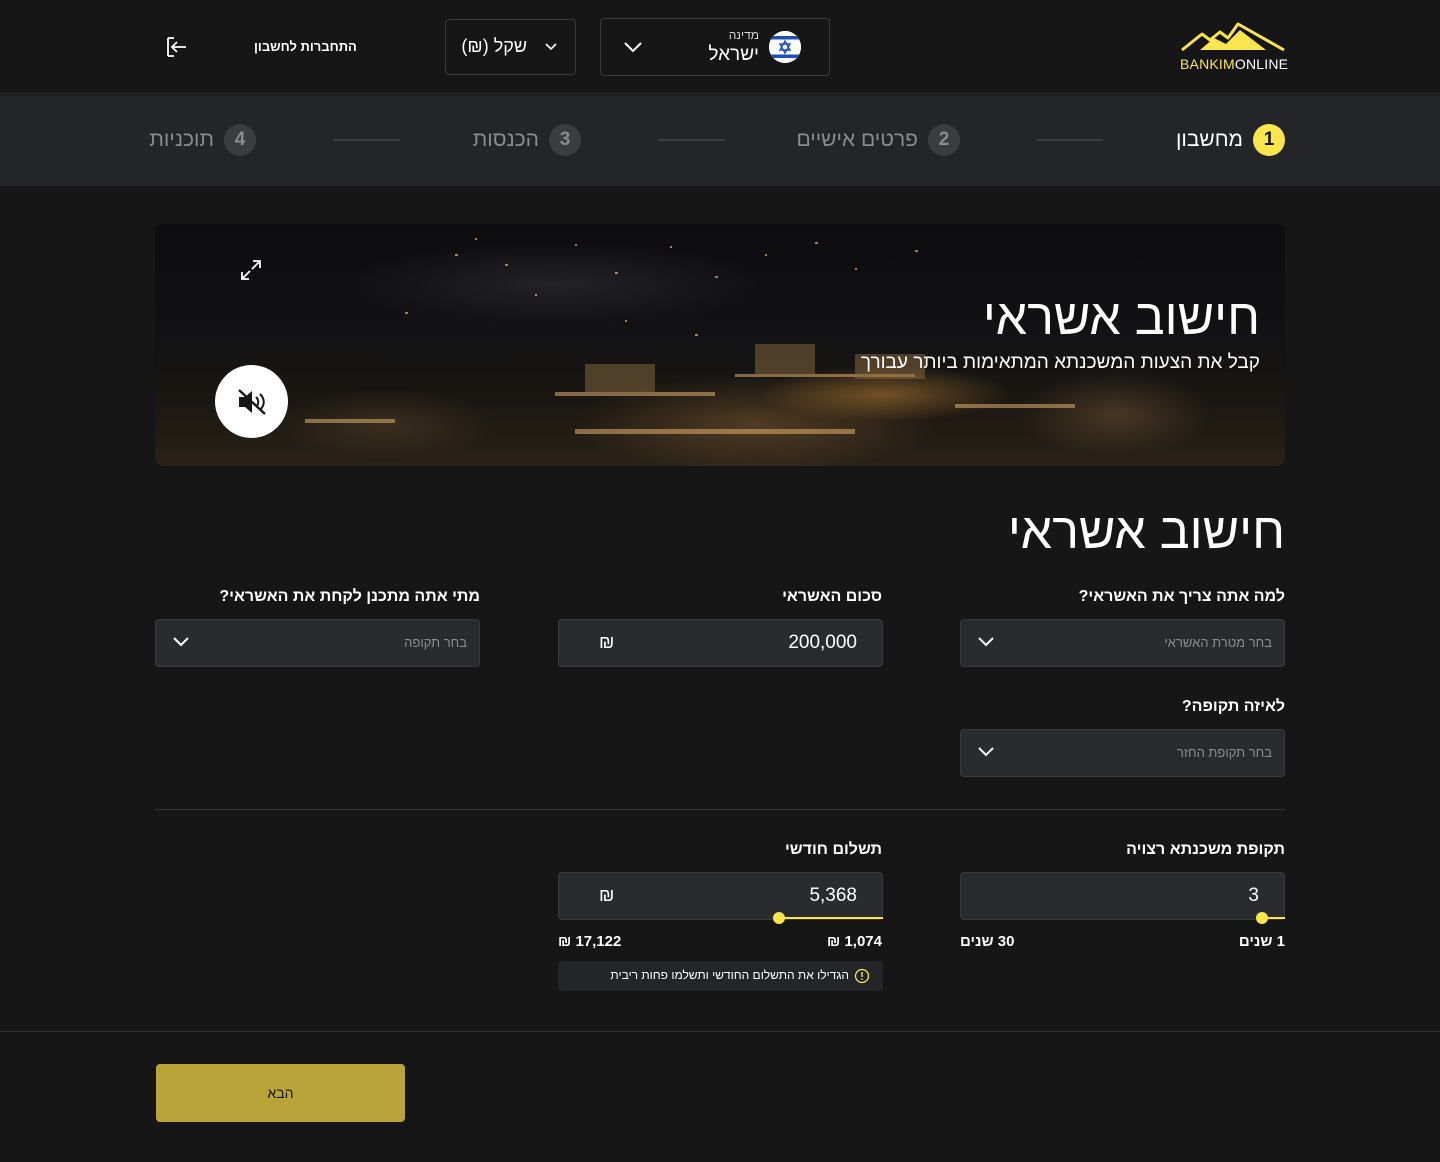 The image size is (1440, 1162). I want to click on currency-select: (₪) שקל, so click(510, 47).